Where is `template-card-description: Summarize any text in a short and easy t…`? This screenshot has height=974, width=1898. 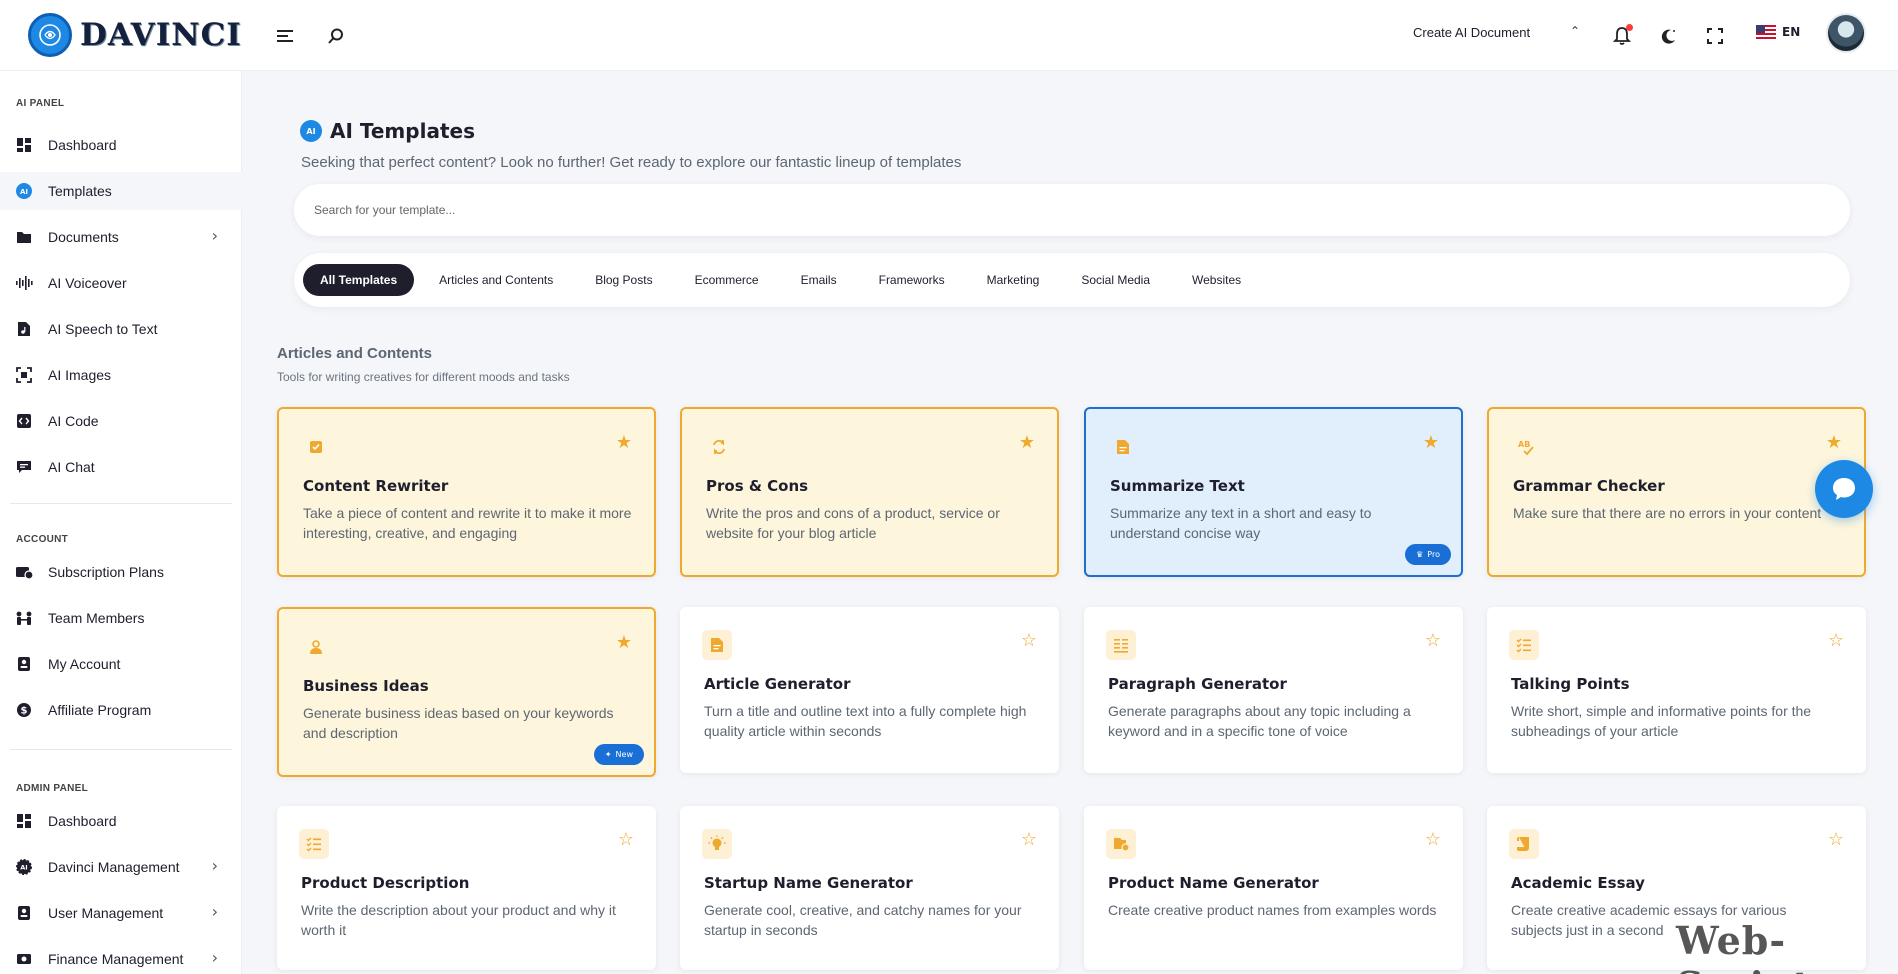 template-card-description: Summarize any text in a short and easy t… is located at coordinates (1241, 523).